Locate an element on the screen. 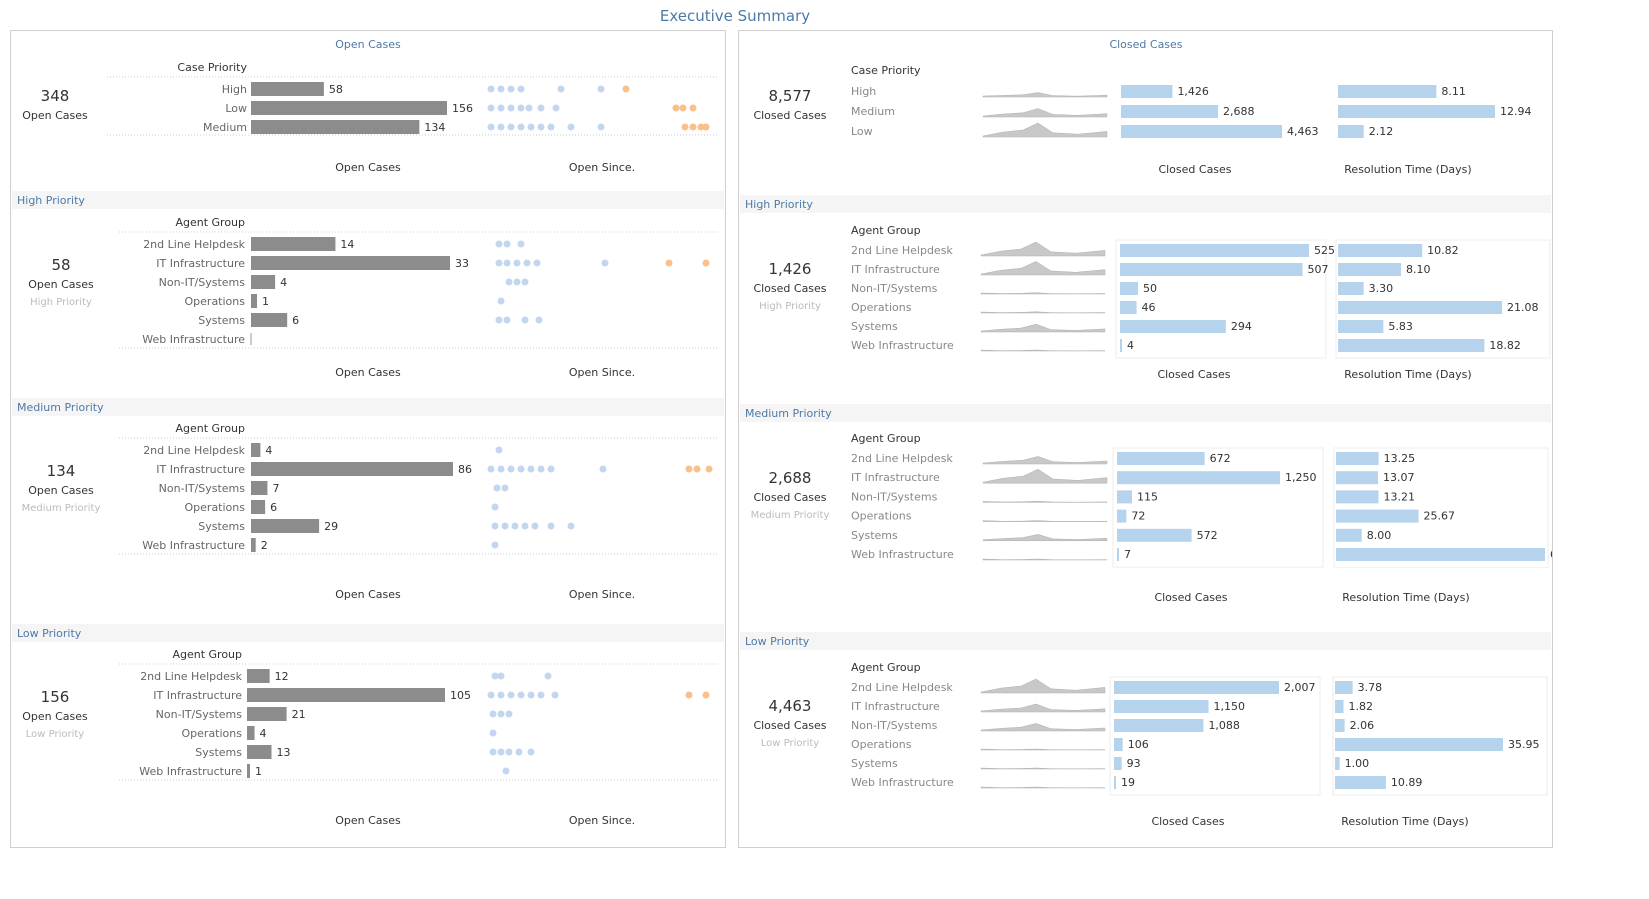 The height and width of the screenshot is (899, 1649). bar-value-label: 13 is located at coordinates (284, 752).